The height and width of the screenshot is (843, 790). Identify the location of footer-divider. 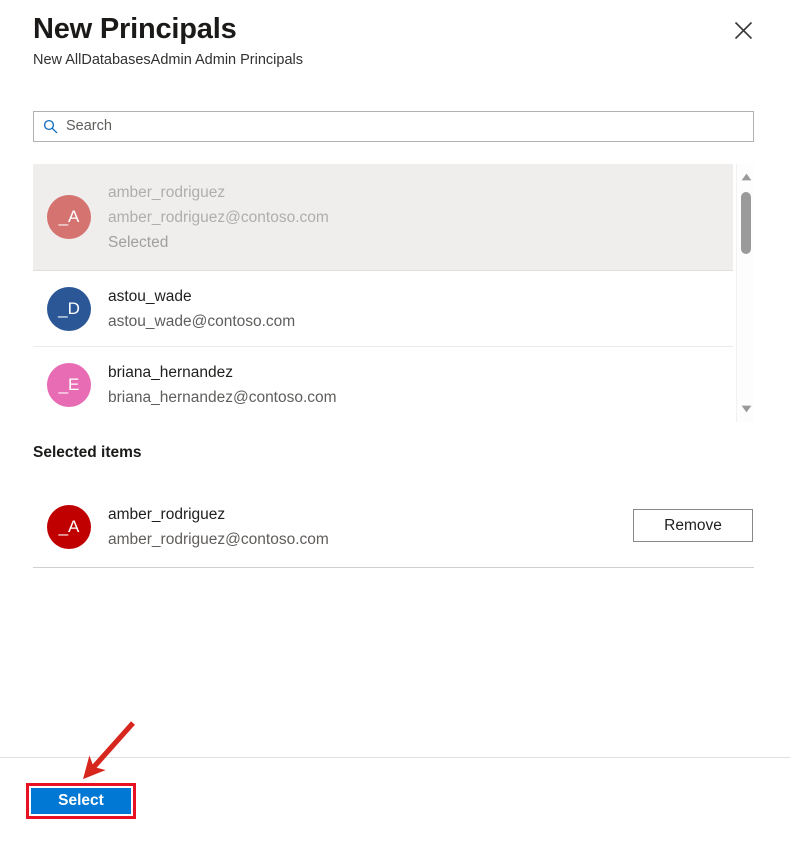
(395, 757).